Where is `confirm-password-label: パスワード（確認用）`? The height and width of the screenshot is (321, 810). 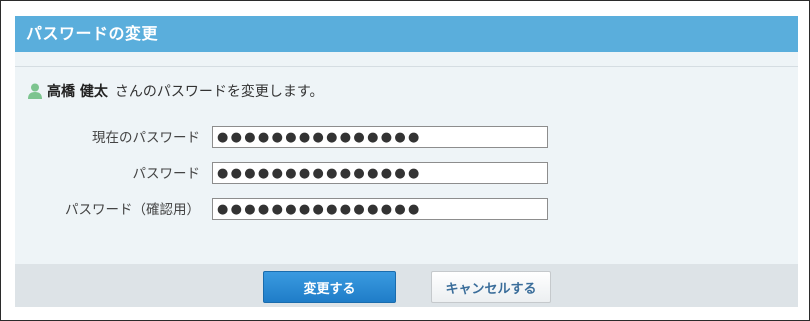 confirm-password-label: パスワード（確認用） is located at coordinates (132, 210).